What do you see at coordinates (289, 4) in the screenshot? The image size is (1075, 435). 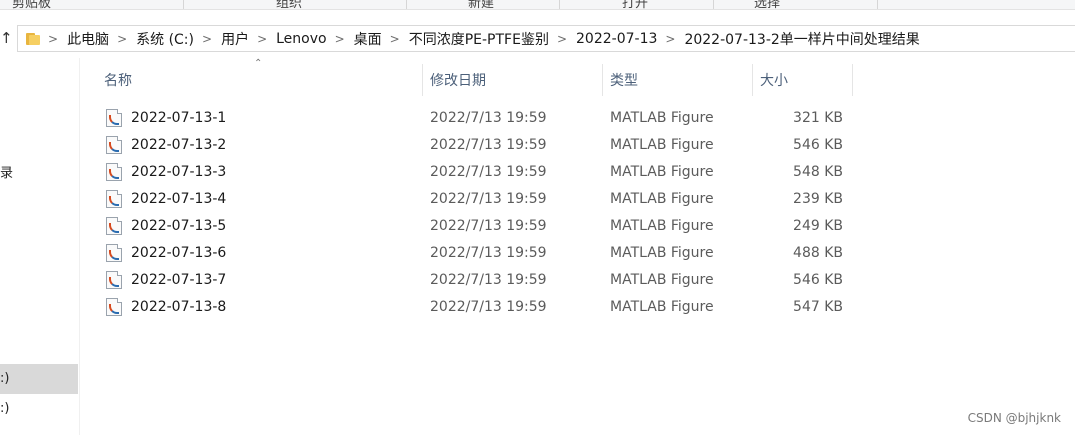 I see `ribbon-group-organize: 组织` at bounding box center [289, 4].